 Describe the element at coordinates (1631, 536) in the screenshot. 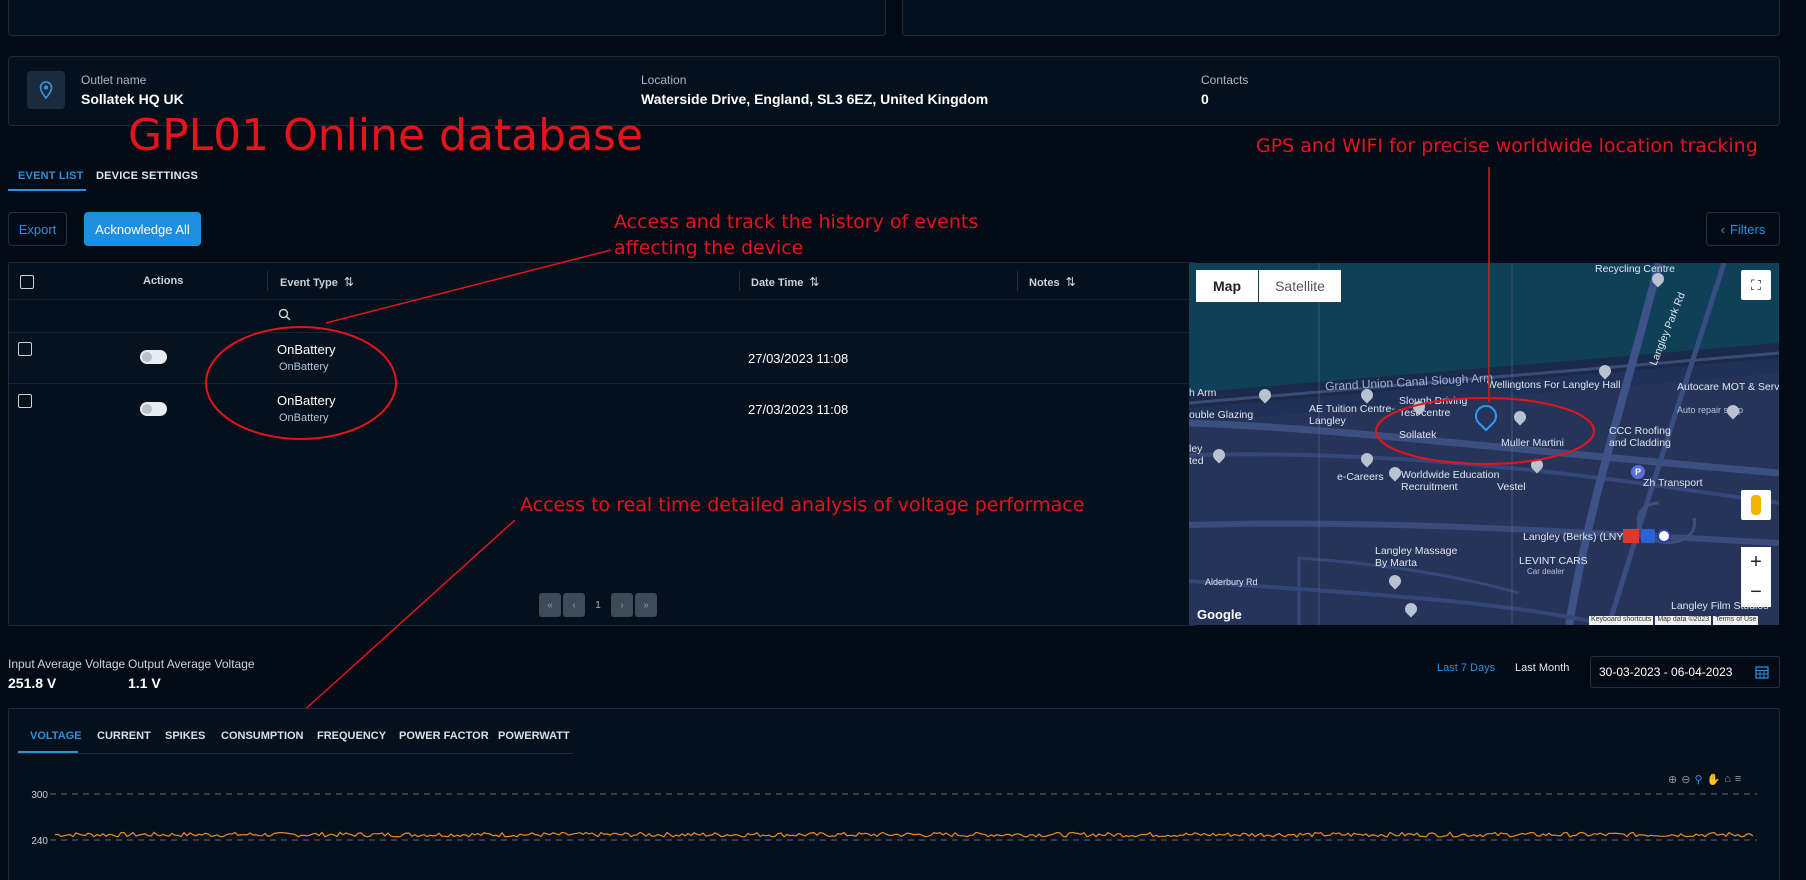

I see `national-rail-icon` at that location.